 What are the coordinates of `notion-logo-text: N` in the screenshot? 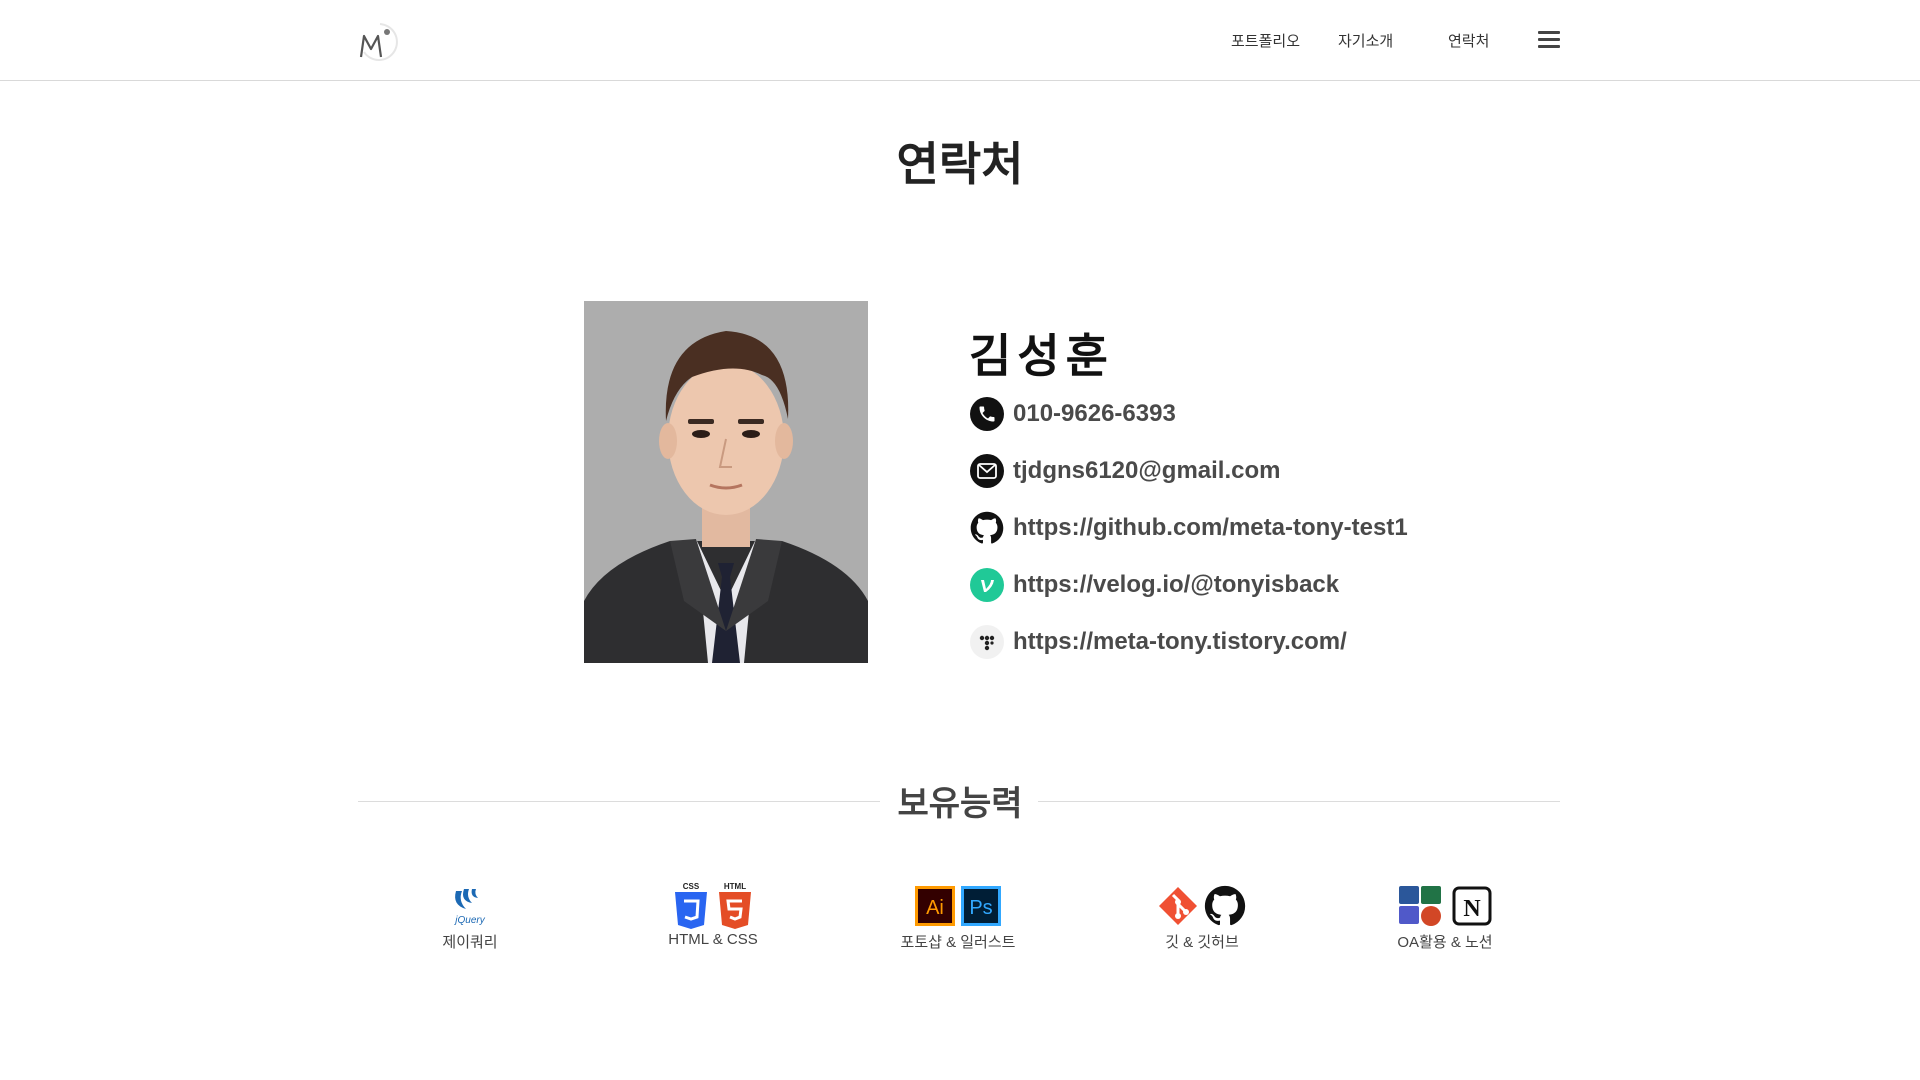 It's located at (1472, 909).